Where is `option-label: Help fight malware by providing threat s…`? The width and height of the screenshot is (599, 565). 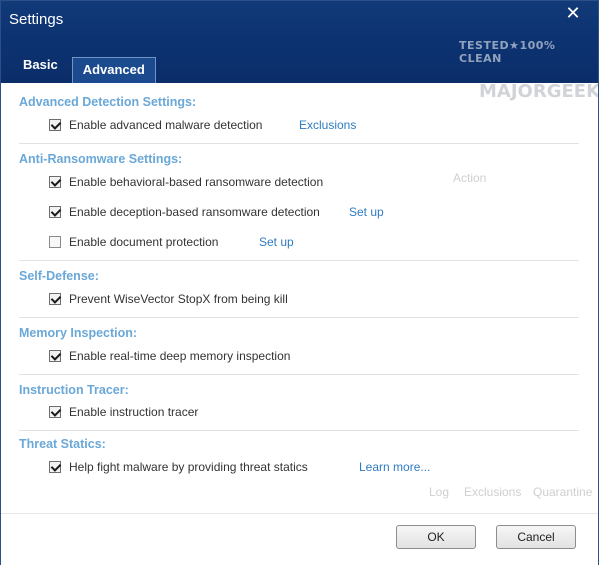
option-label: Help fight malware by providing threat s… is located at coordinates (188, 467).